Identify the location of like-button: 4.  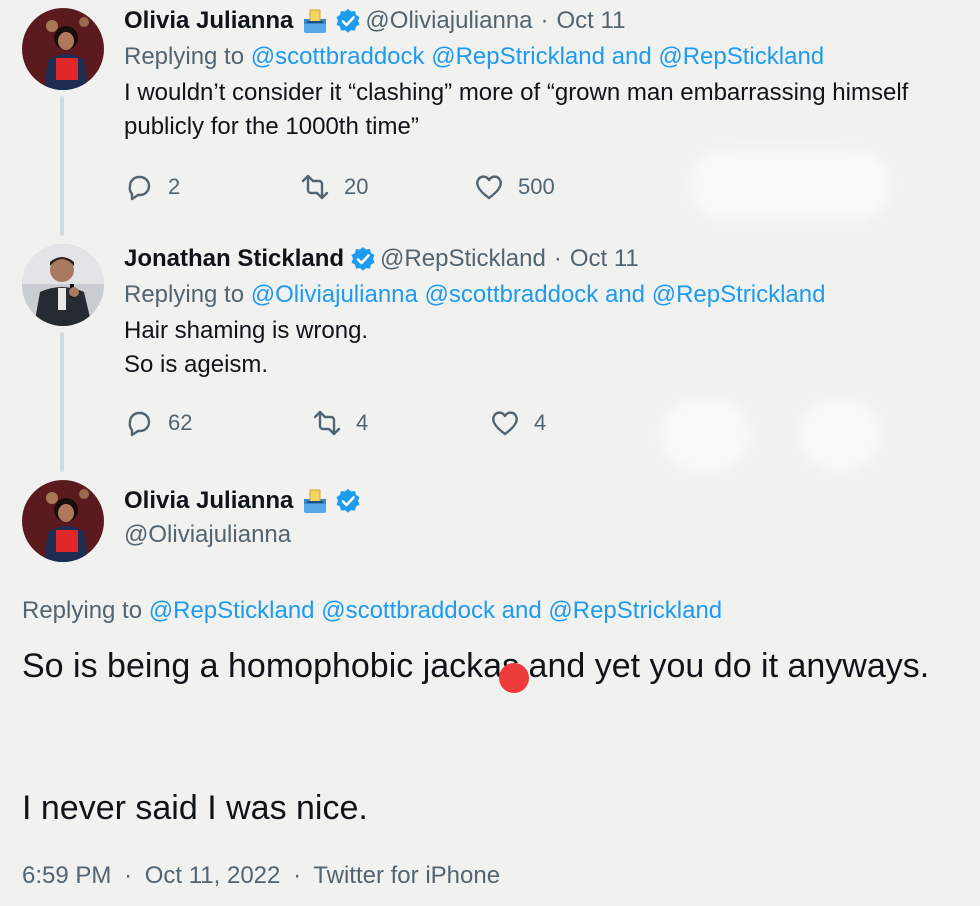
(518, 423).